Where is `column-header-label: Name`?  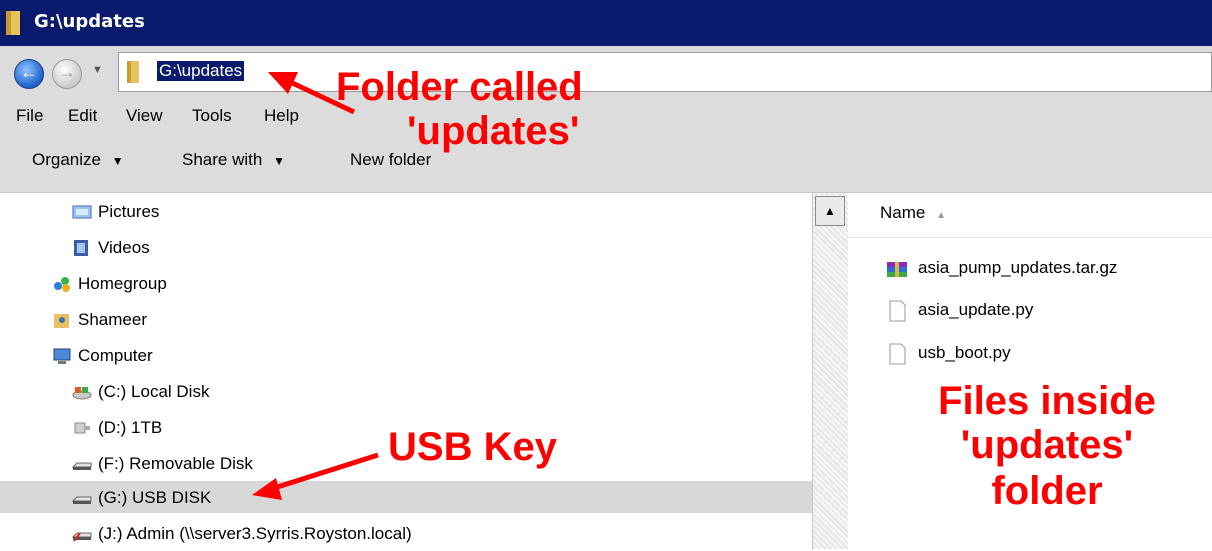 column-header-label: Name is located at coordinates (903, 212).